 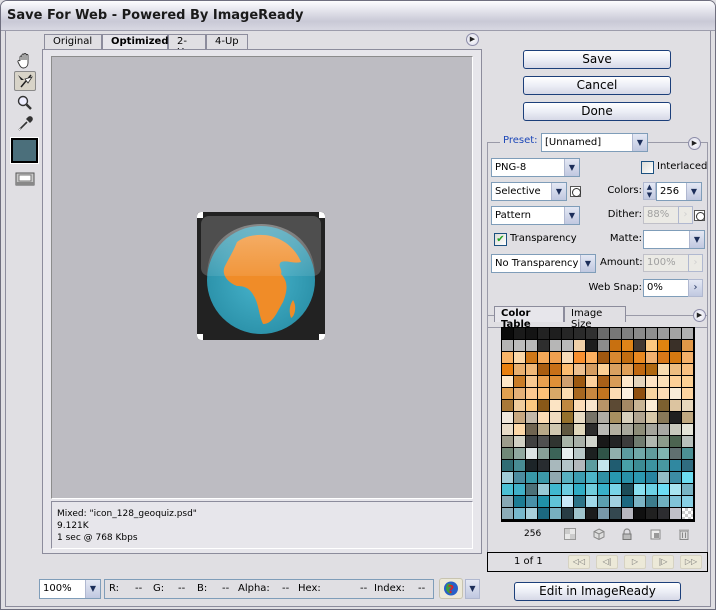 What do you see at coordinates (472, 39) in the screenshot?
I see `preview-menu-button: ▶` at bounding box center [472, 39].